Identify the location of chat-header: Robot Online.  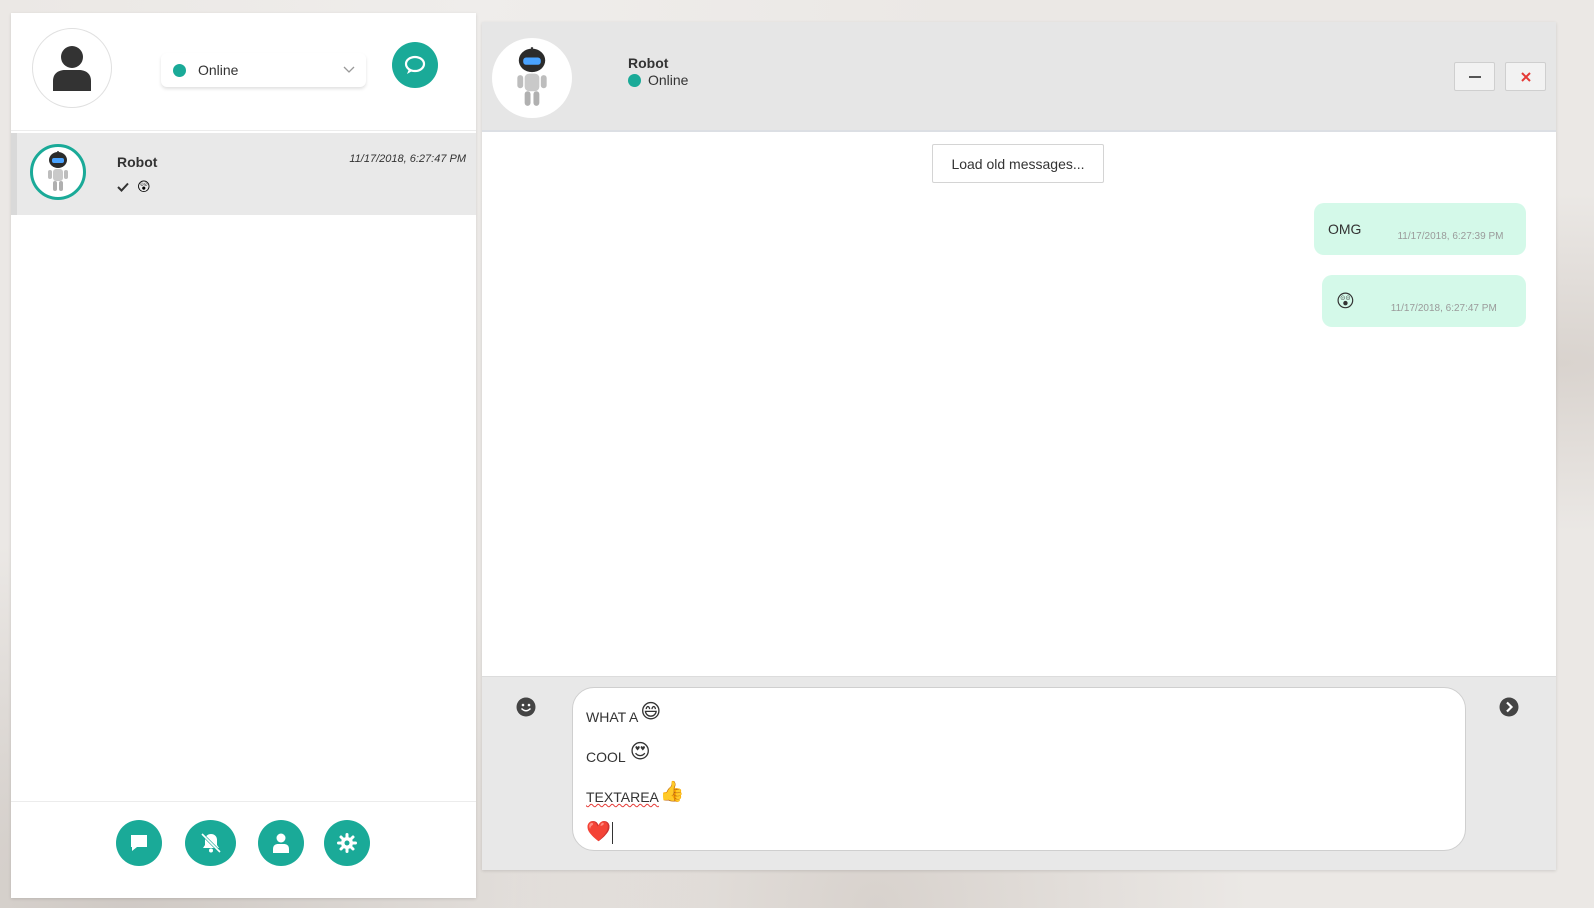
(1019, 77).